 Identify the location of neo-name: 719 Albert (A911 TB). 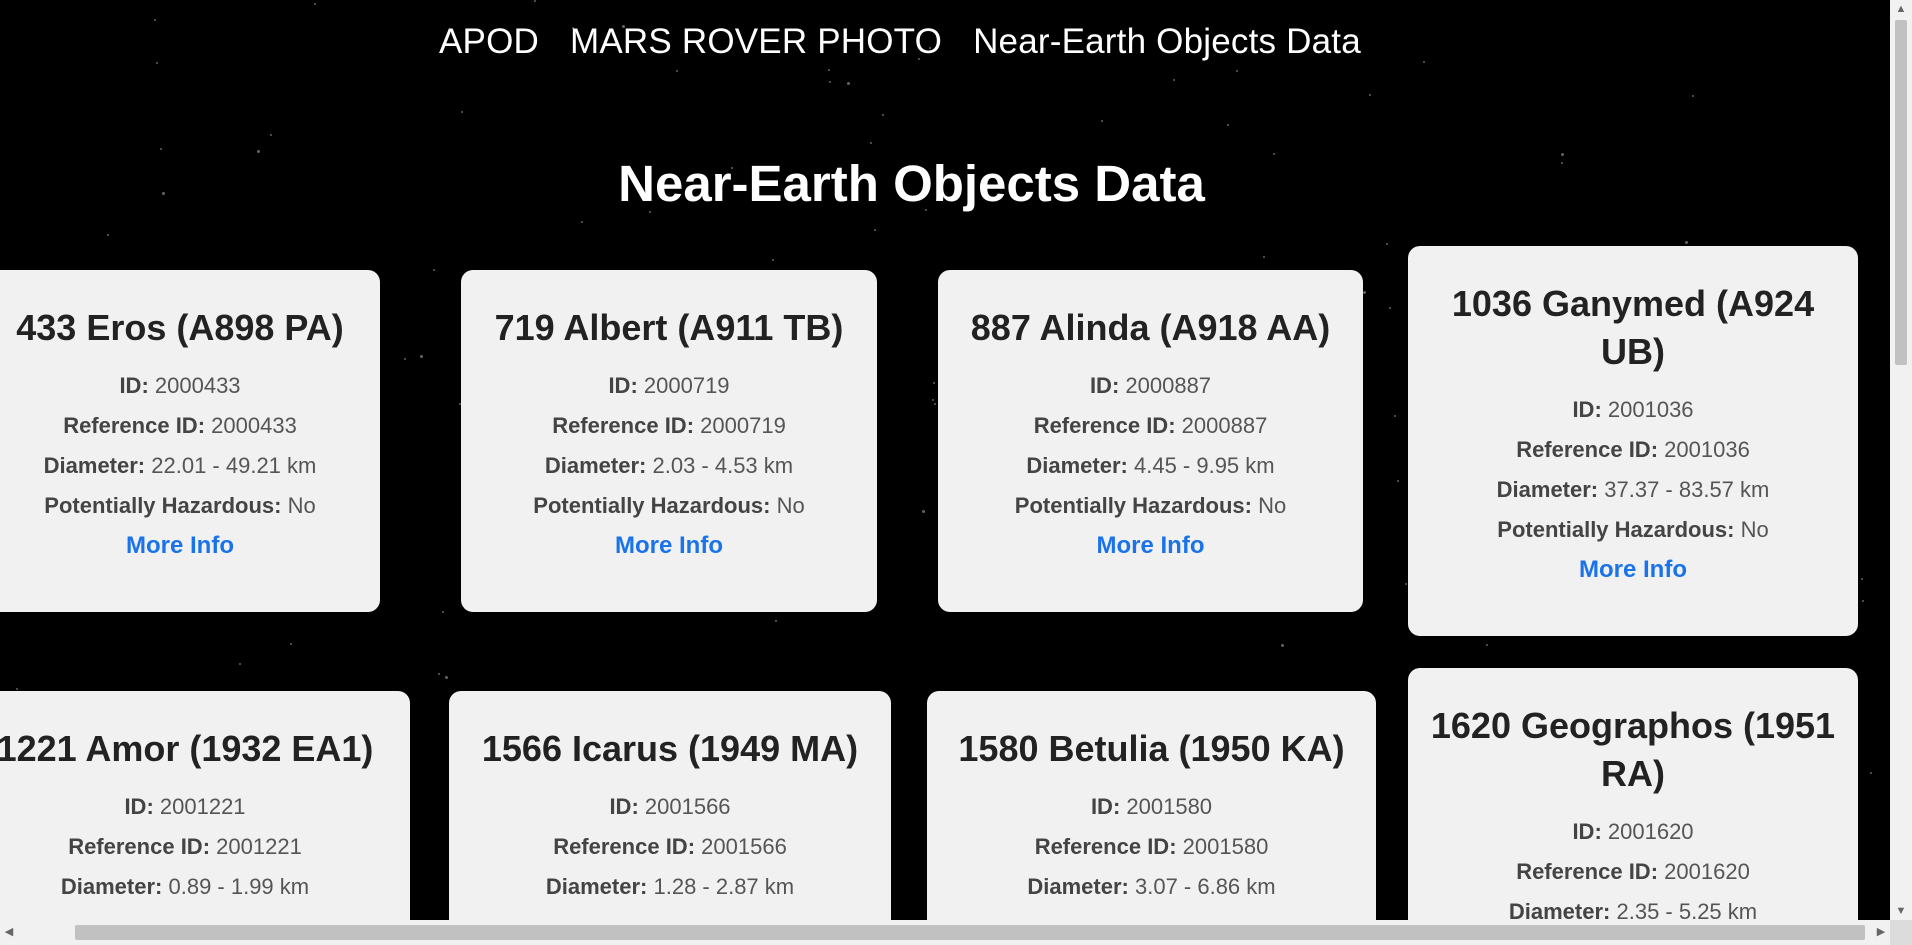
(669, 327).